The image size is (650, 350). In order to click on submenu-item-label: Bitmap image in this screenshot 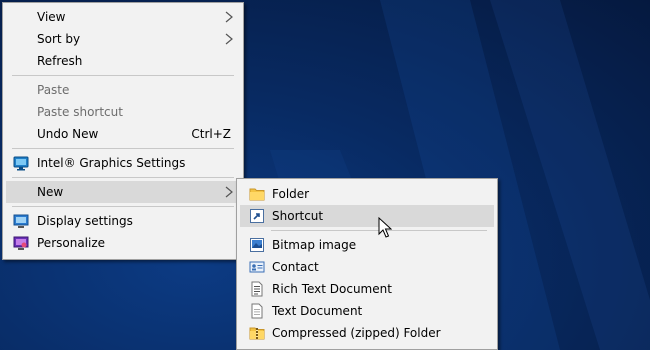, I will do `click(314, 245)`.